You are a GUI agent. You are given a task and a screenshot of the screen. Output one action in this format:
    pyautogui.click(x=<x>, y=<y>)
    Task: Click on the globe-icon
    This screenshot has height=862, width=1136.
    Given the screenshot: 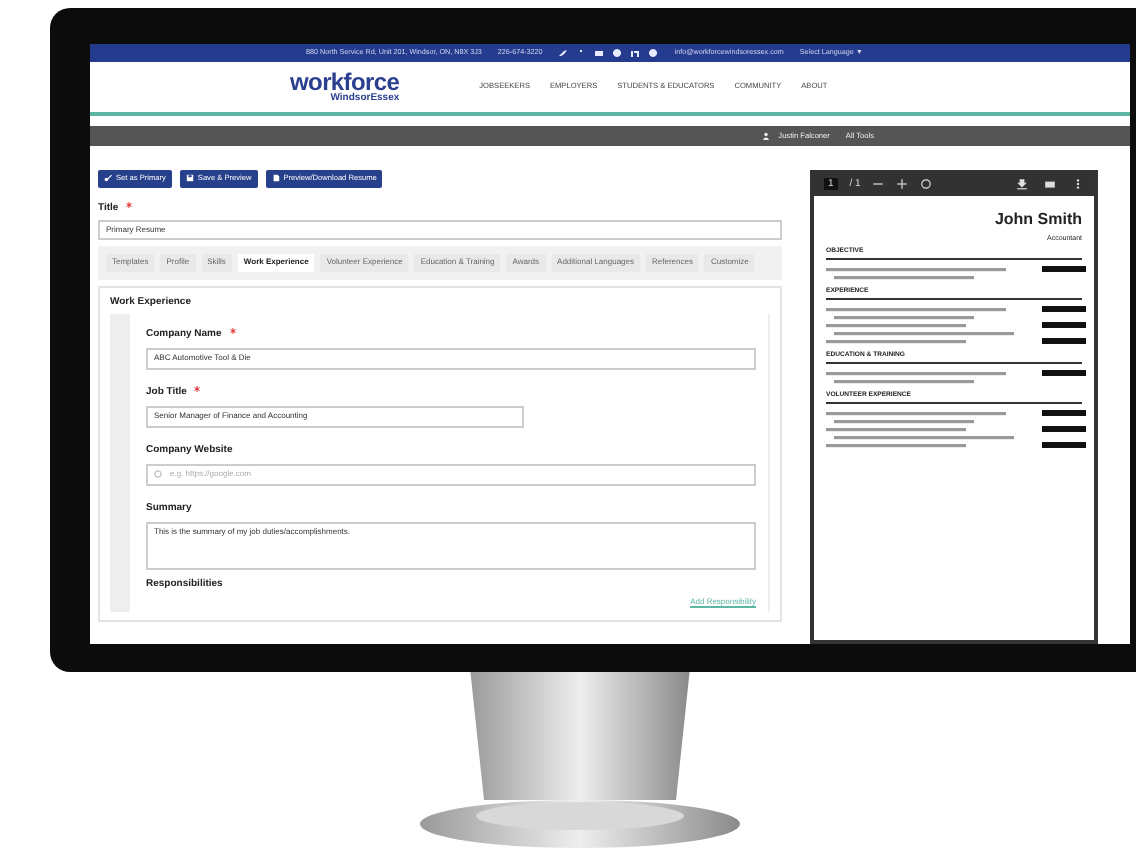 What is the action you would take?
    pyautogui.click(x=158, y=474)
    